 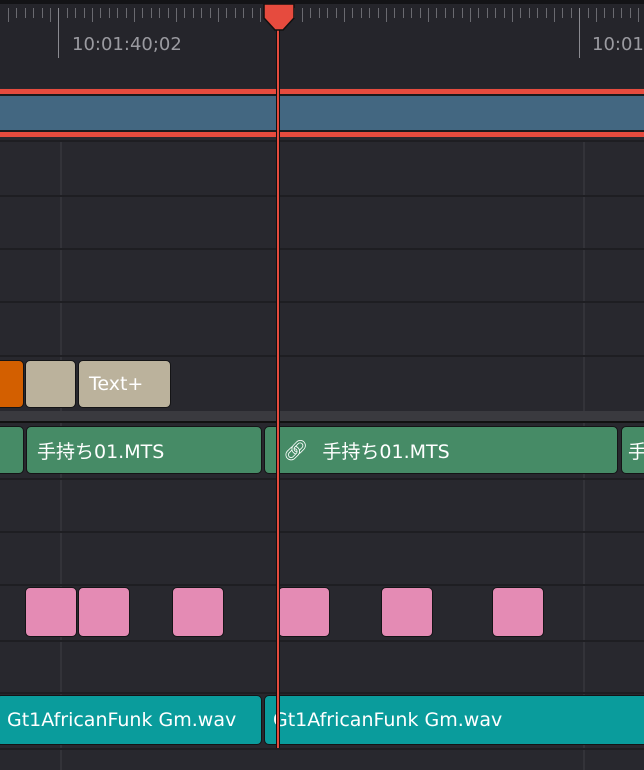 What do you see at coordinates (12, 450) in the screenshot?
I see `video-clip` at bounding box center [12, 450].